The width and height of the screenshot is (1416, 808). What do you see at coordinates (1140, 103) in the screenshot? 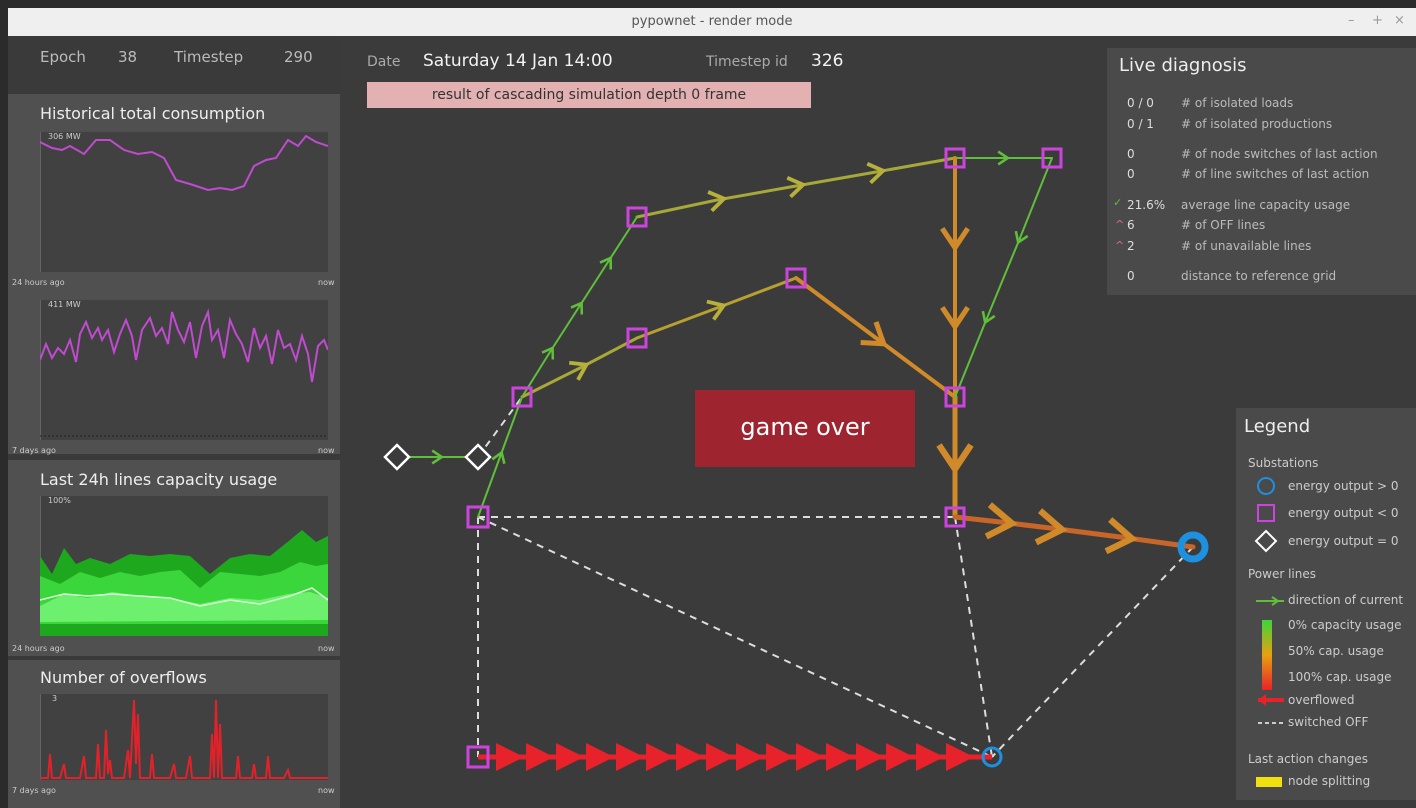
I see `diag-value-isolated-loads: 0 / 0` at bounding box center [1140, 103].